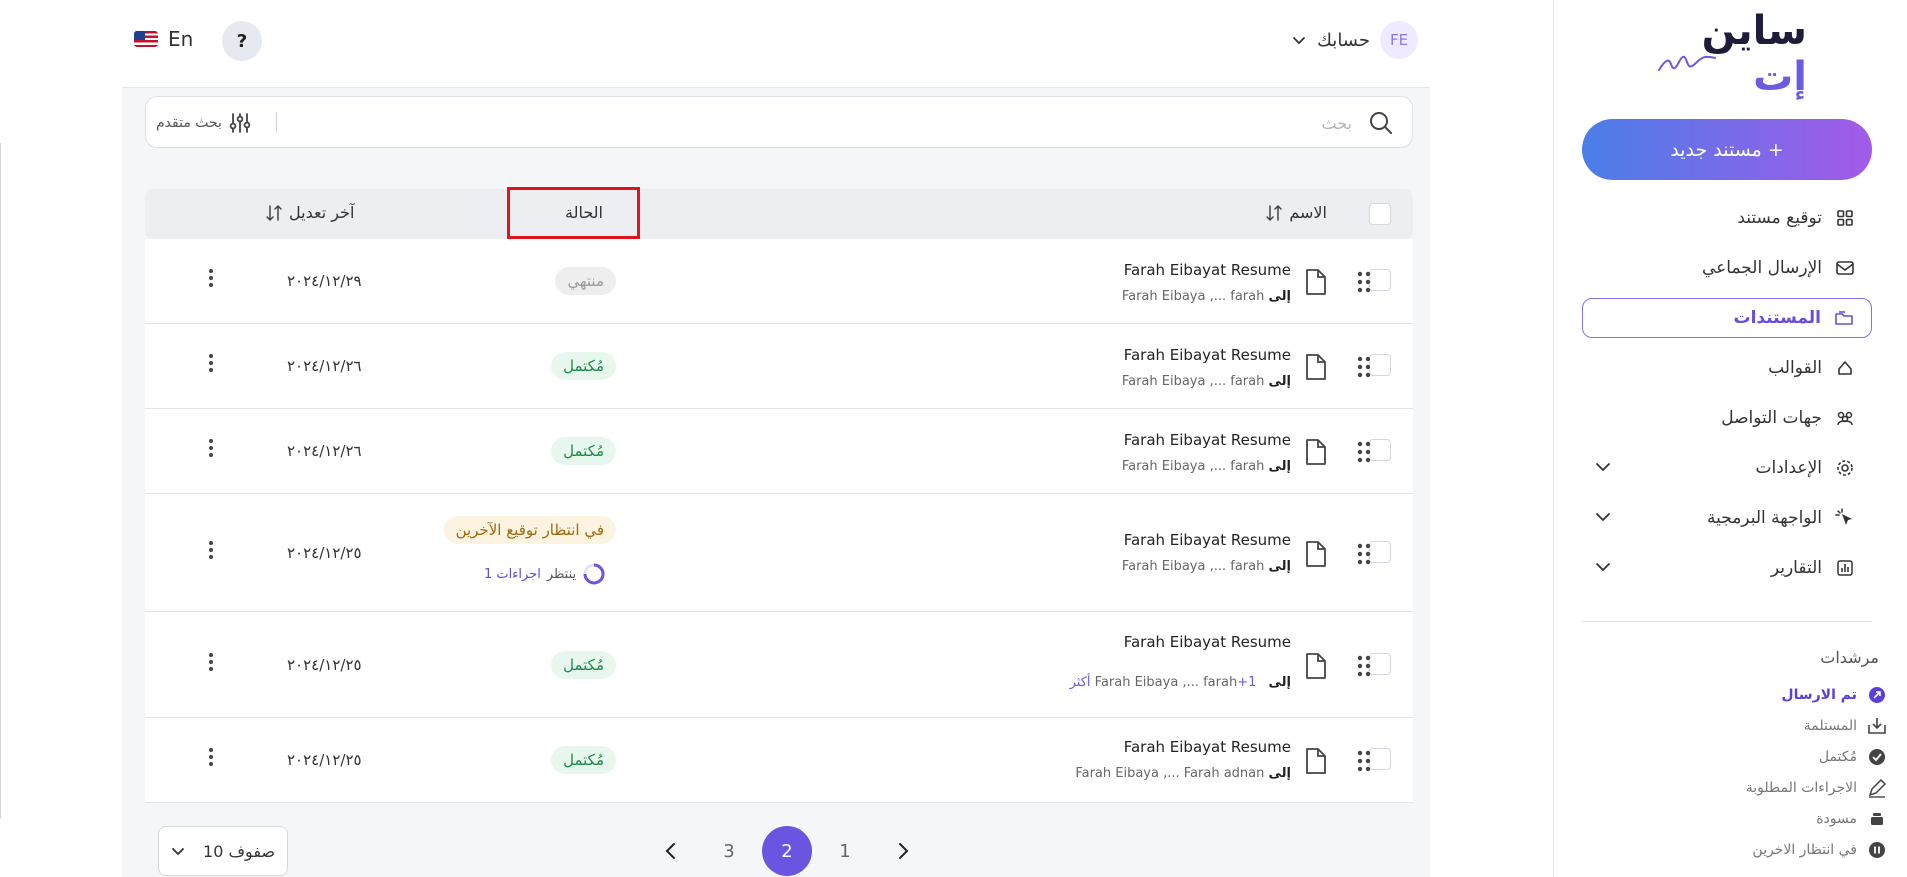 The width and height of the screenshot is (1907, 877). What do you see at coordinates (903, 851) in the screenshot?
I see `next-page-button` at bounding box center [903, 851].